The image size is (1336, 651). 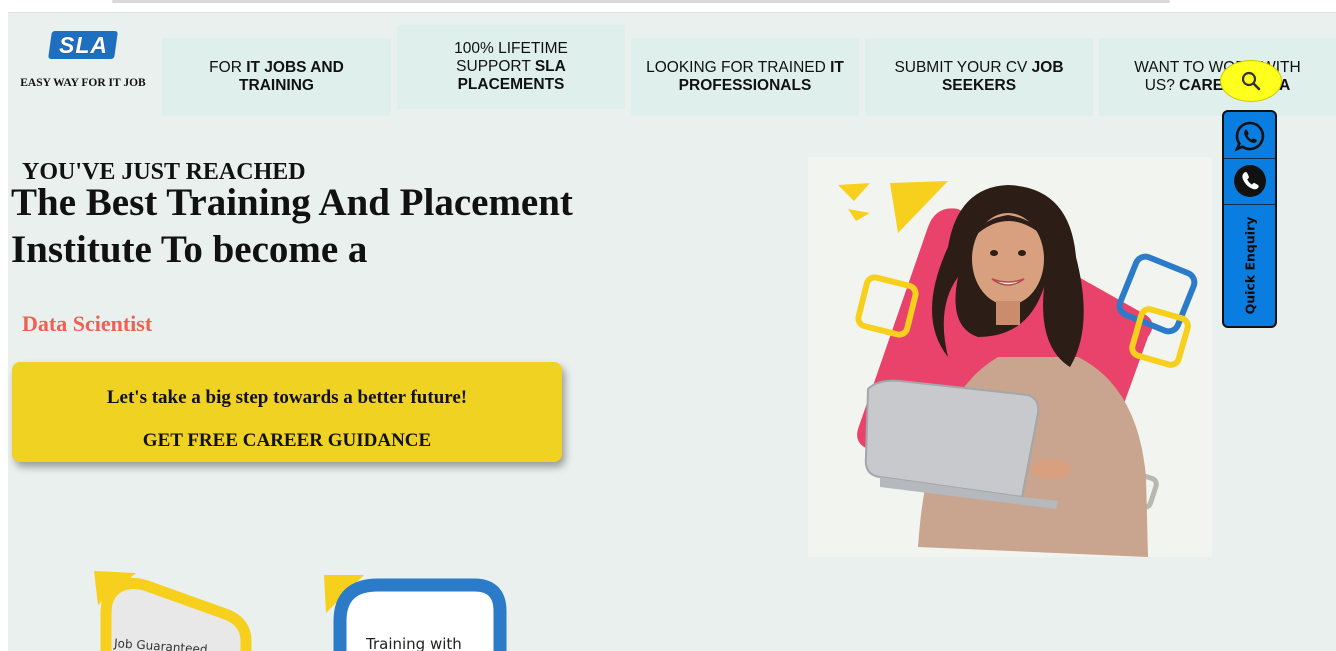 I want to click on nav-item-text: SUBMIT YOUR CV, so click(x=963, y=67).